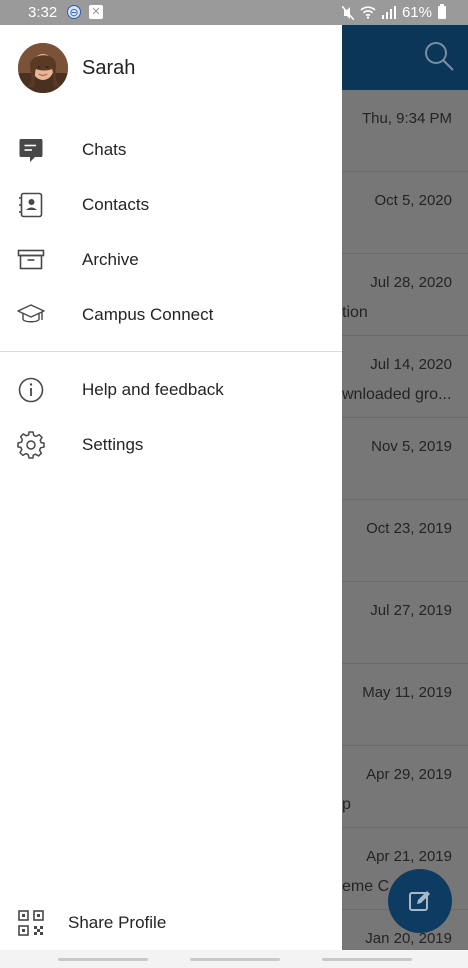 The width and height of the screenshot is (468, 968). Describe the element at coordinates (409, 528) in the screenshot. I see `conversation-date: Oct 23, 2019` at that location.